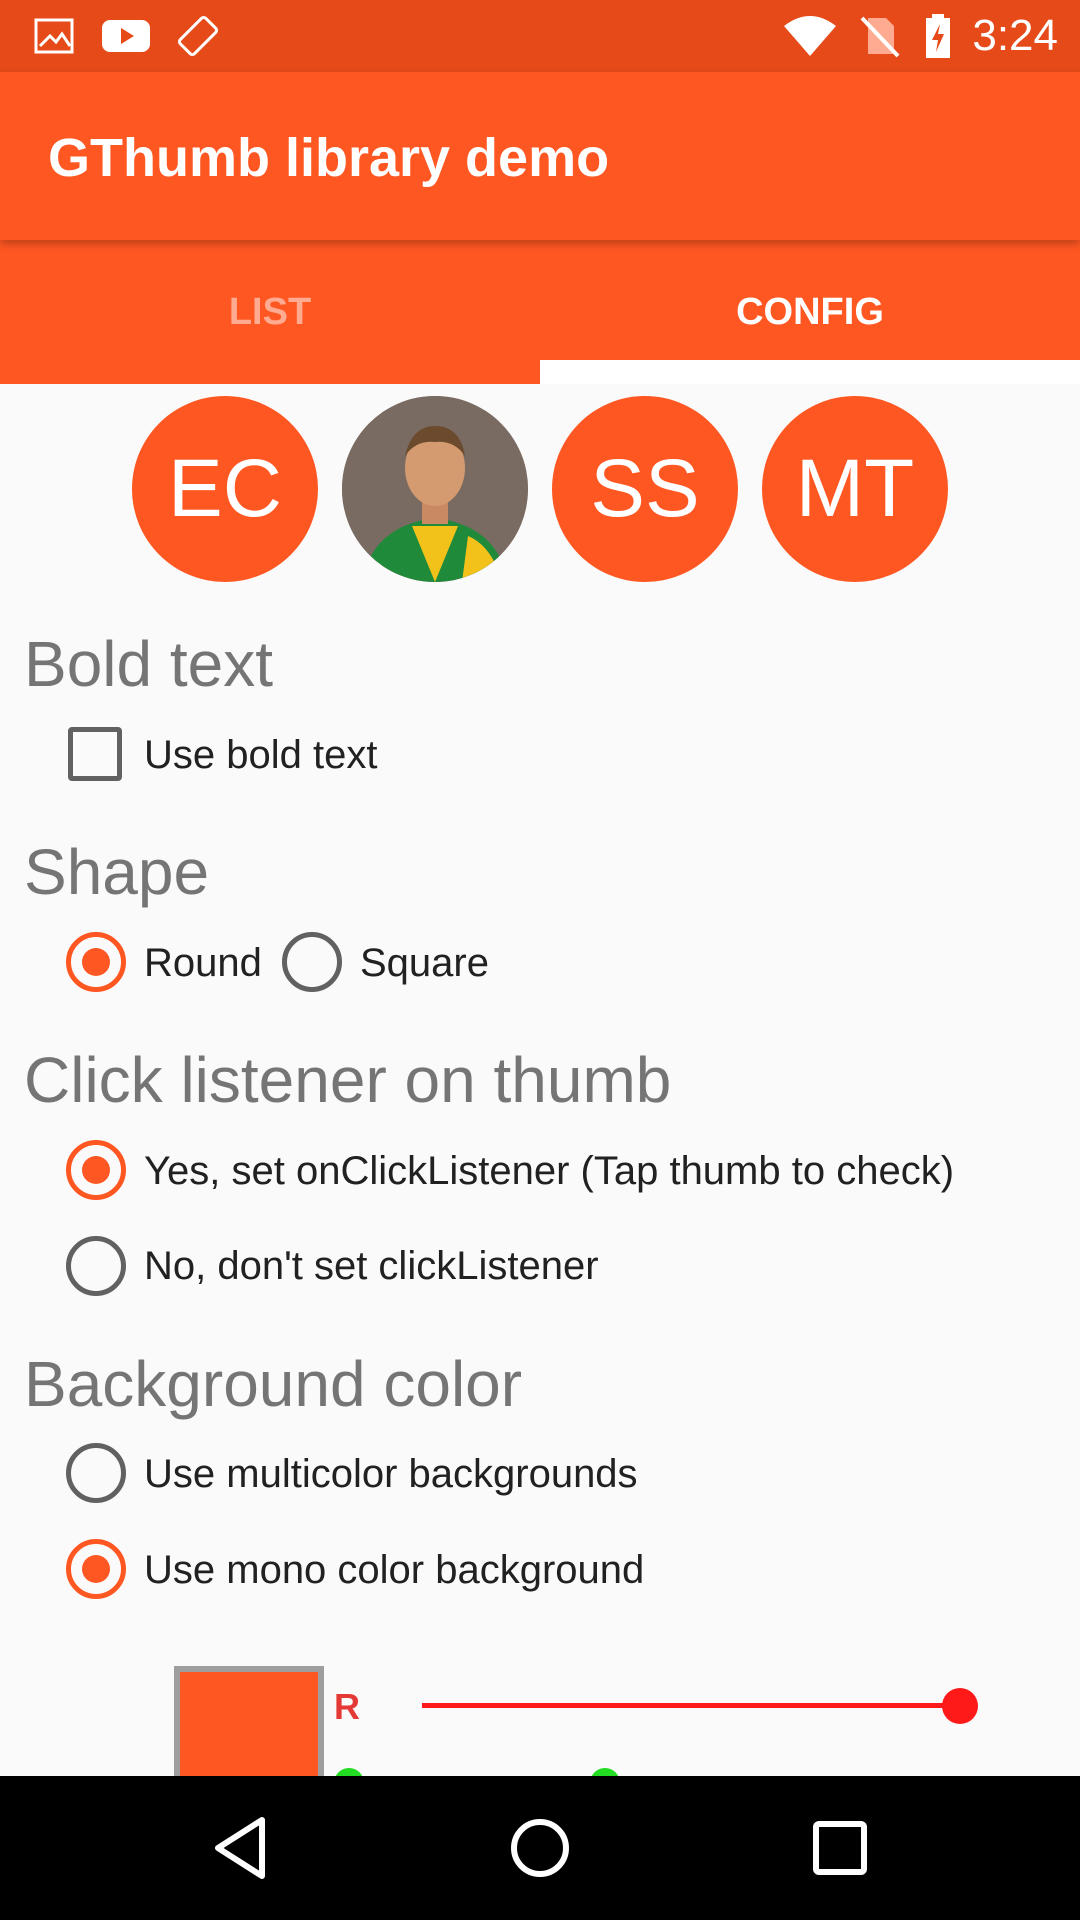 This screenshot has width=1080, height=1920. I want to click on tab-indicator, so click(810, 372).